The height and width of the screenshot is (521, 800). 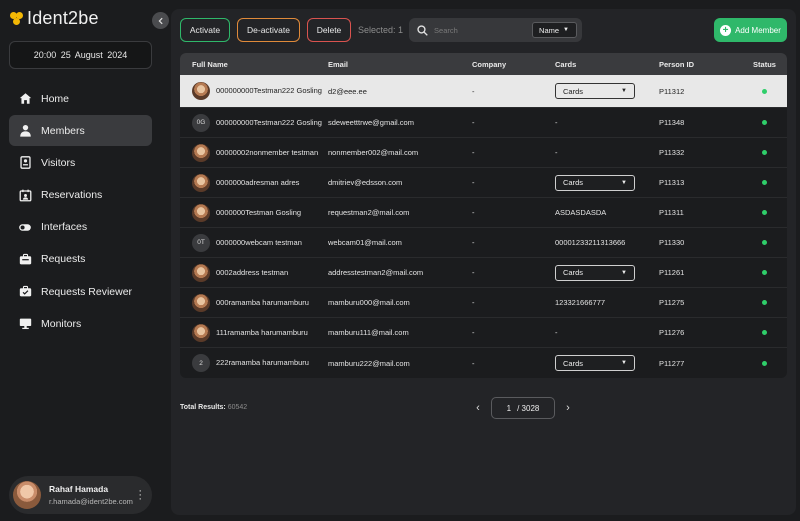 I want to click on cell-person-id: P11276, so click(x=672, y=332).